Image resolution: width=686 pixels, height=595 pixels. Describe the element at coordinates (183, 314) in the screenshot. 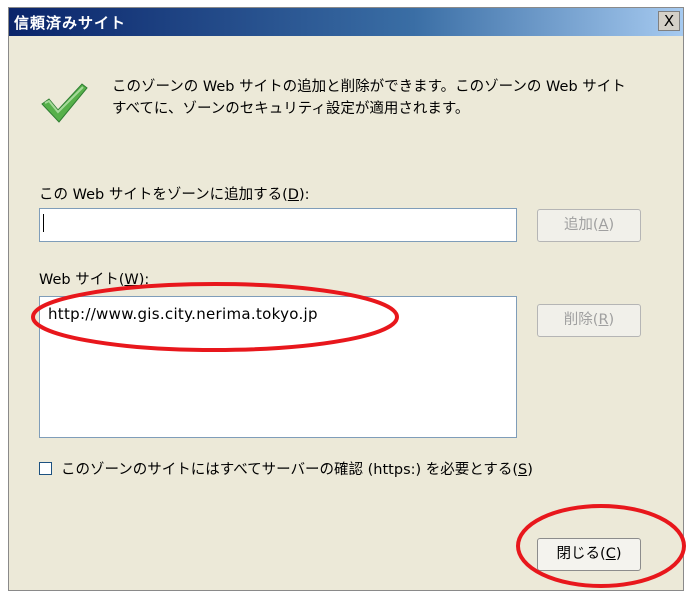

I see `website-list-item: http://www.gis.city.nerima.tokyo.jp` at that location.